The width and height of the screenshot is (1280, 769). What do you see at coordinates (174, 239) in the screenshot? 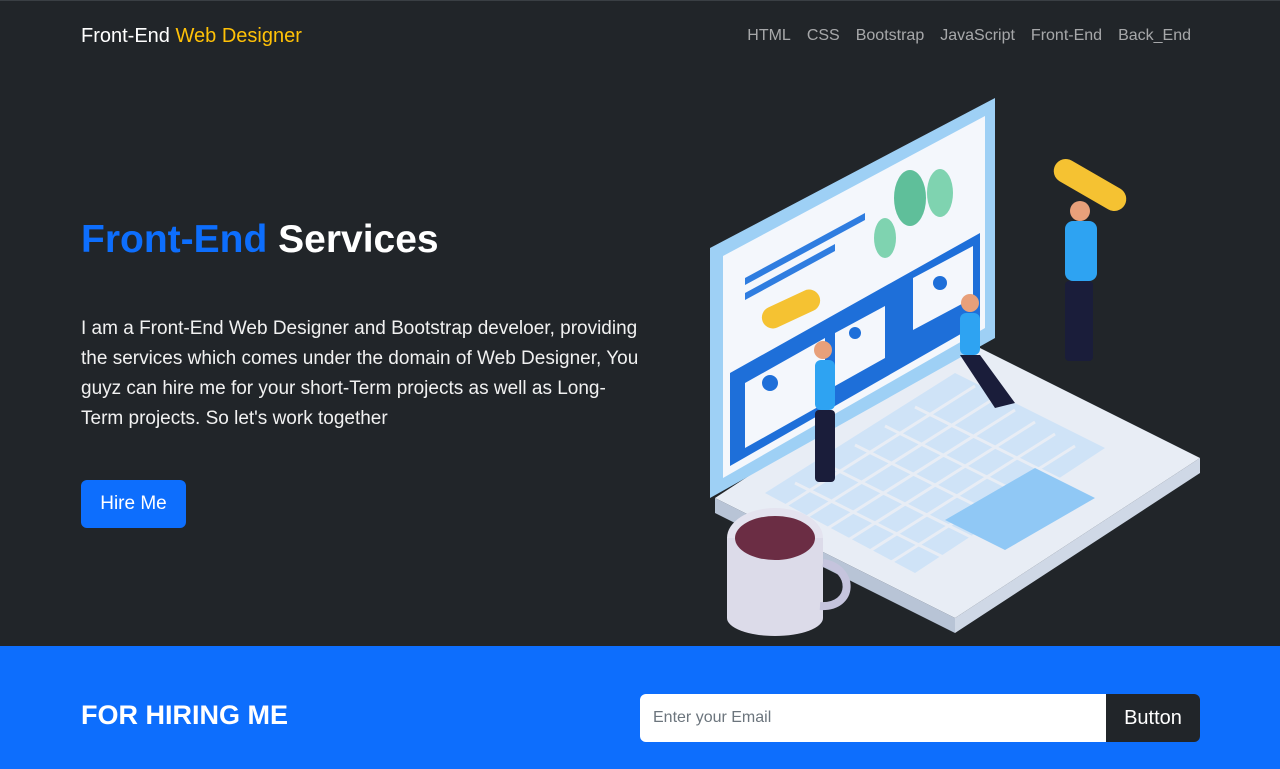
I see `hero-title-blue: Front-End` at bounding box center [174, 239].